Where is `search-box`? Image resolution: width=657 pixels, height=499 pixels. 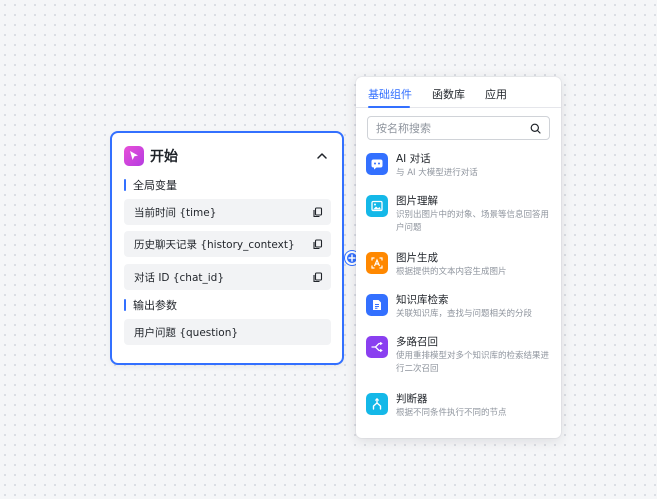 search-box is located at coordinates (458, 128).